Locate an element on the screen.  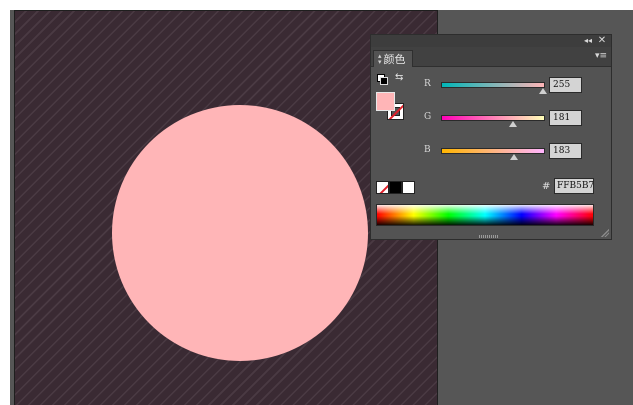
hex-value-input: FFB5B7 is located at coordinates (574, 186).